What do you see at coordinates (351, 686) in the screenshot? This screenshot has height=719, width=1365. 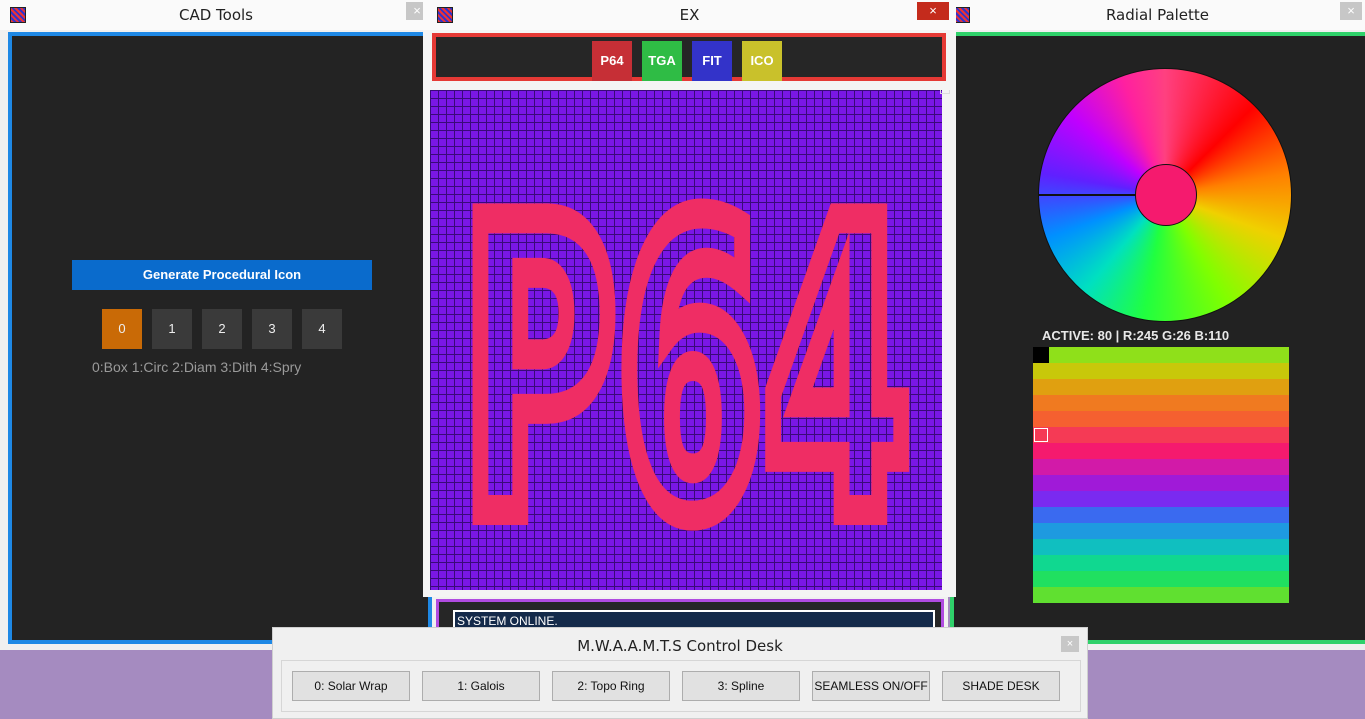 I see `solar-wrap-button: 0: Solar Wrap` at bounding box center [351, 686].